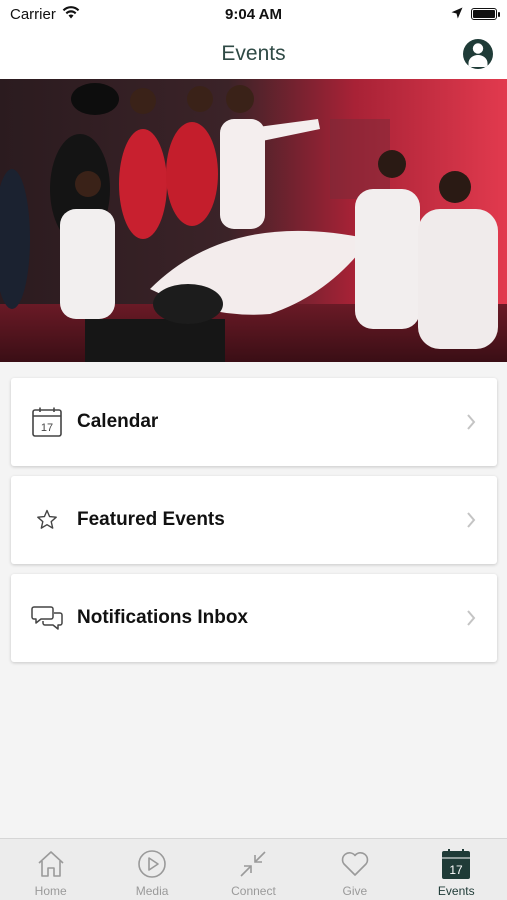  What do you see at coordinates (162, 617) in the screenshot?
I see `menu-item-label: Notifications Inbox` at bounding box center [162, 617].